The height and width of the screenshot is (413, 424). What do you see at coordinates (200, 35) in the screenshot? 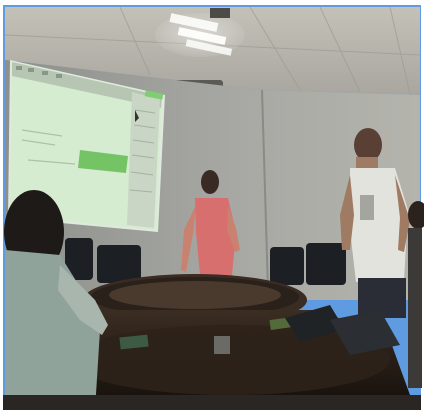
I see `ceiling-light` at bounding box center [200, 35].